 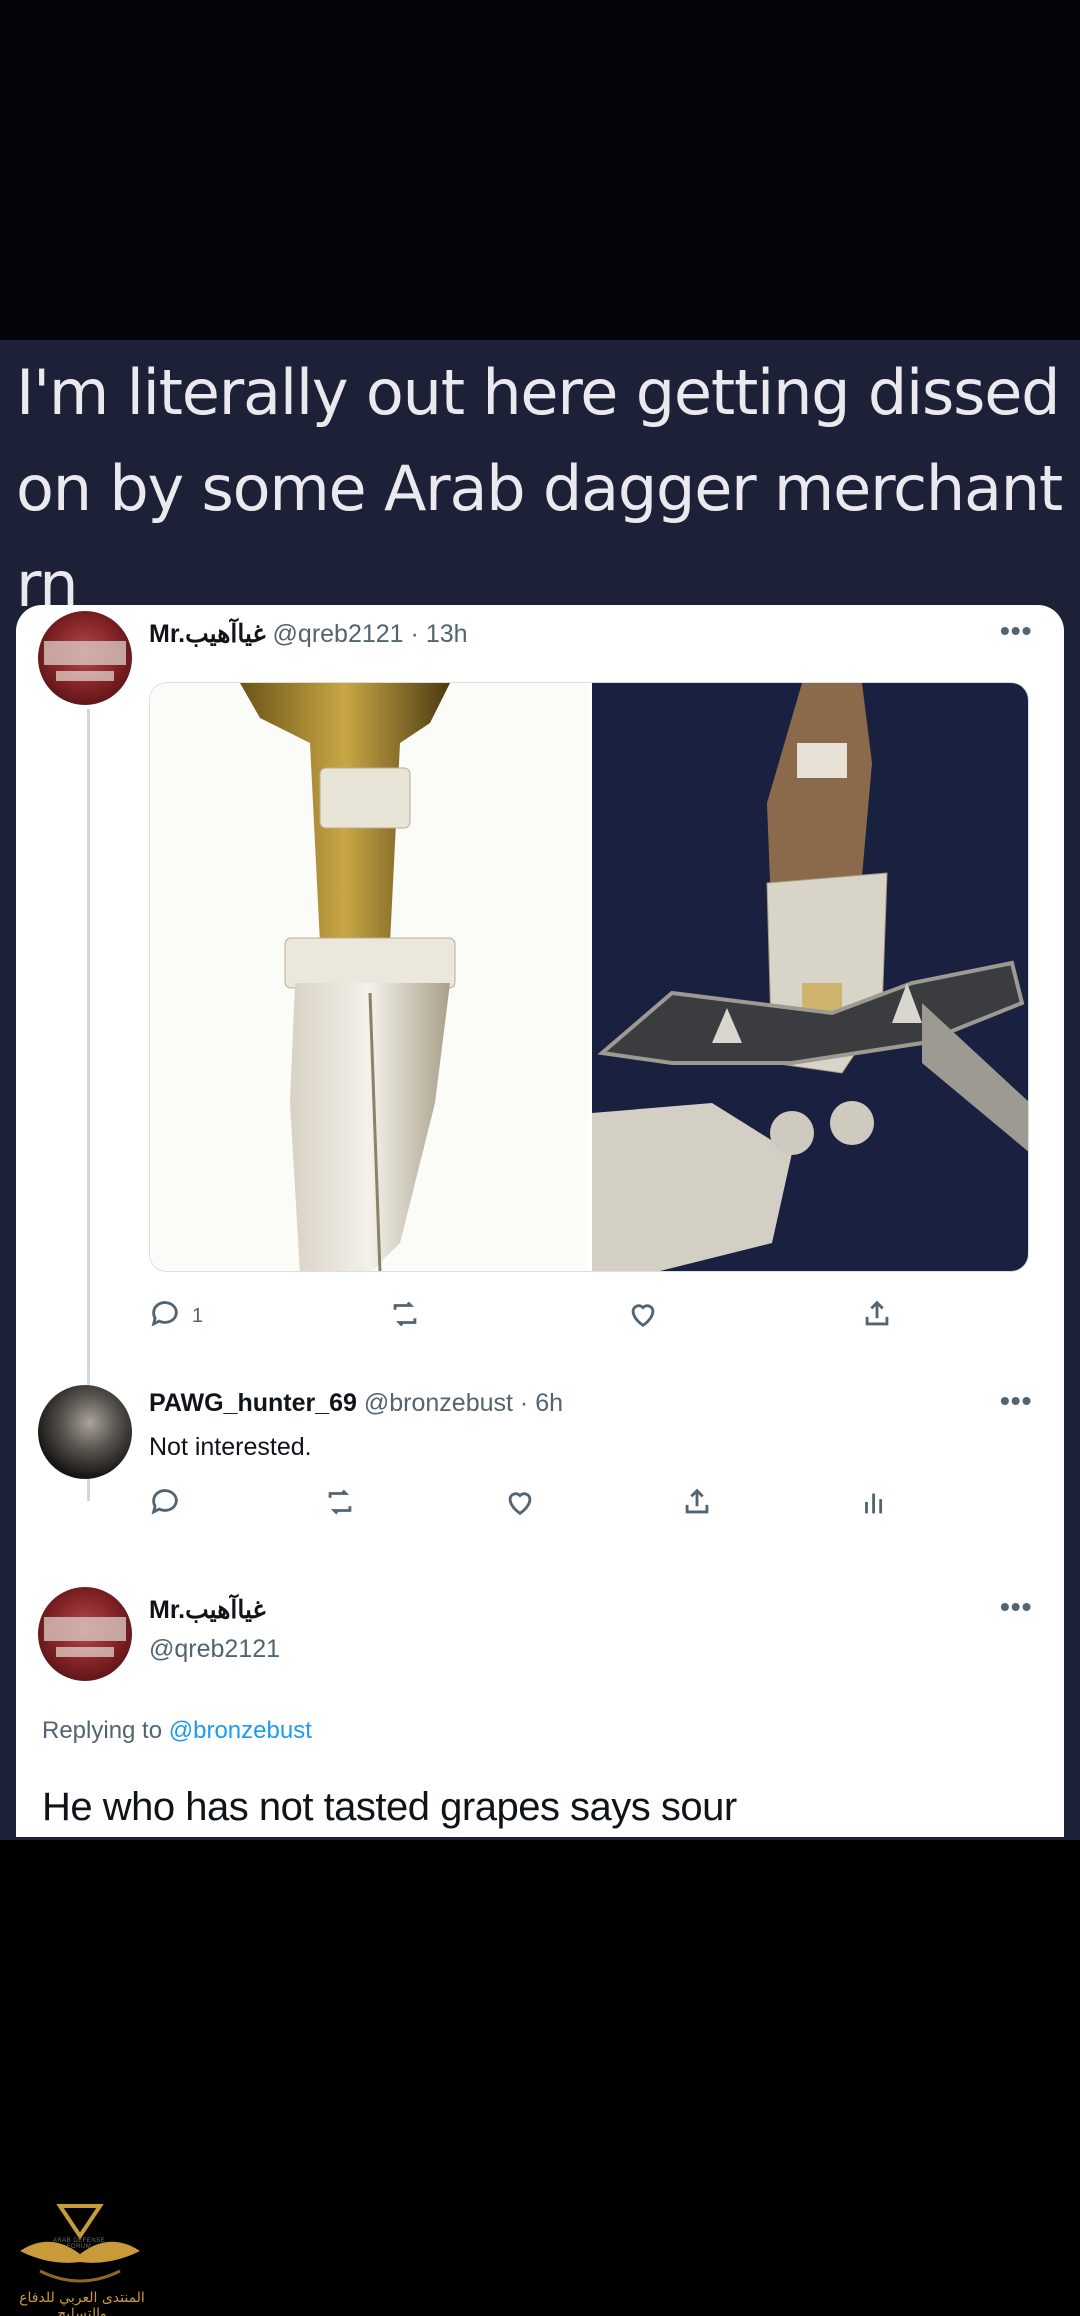 What do you see at coordinates (230, 1447) in the screenshot?
I see `reply-text: Not interested.` at bounding box center [230, 1447].